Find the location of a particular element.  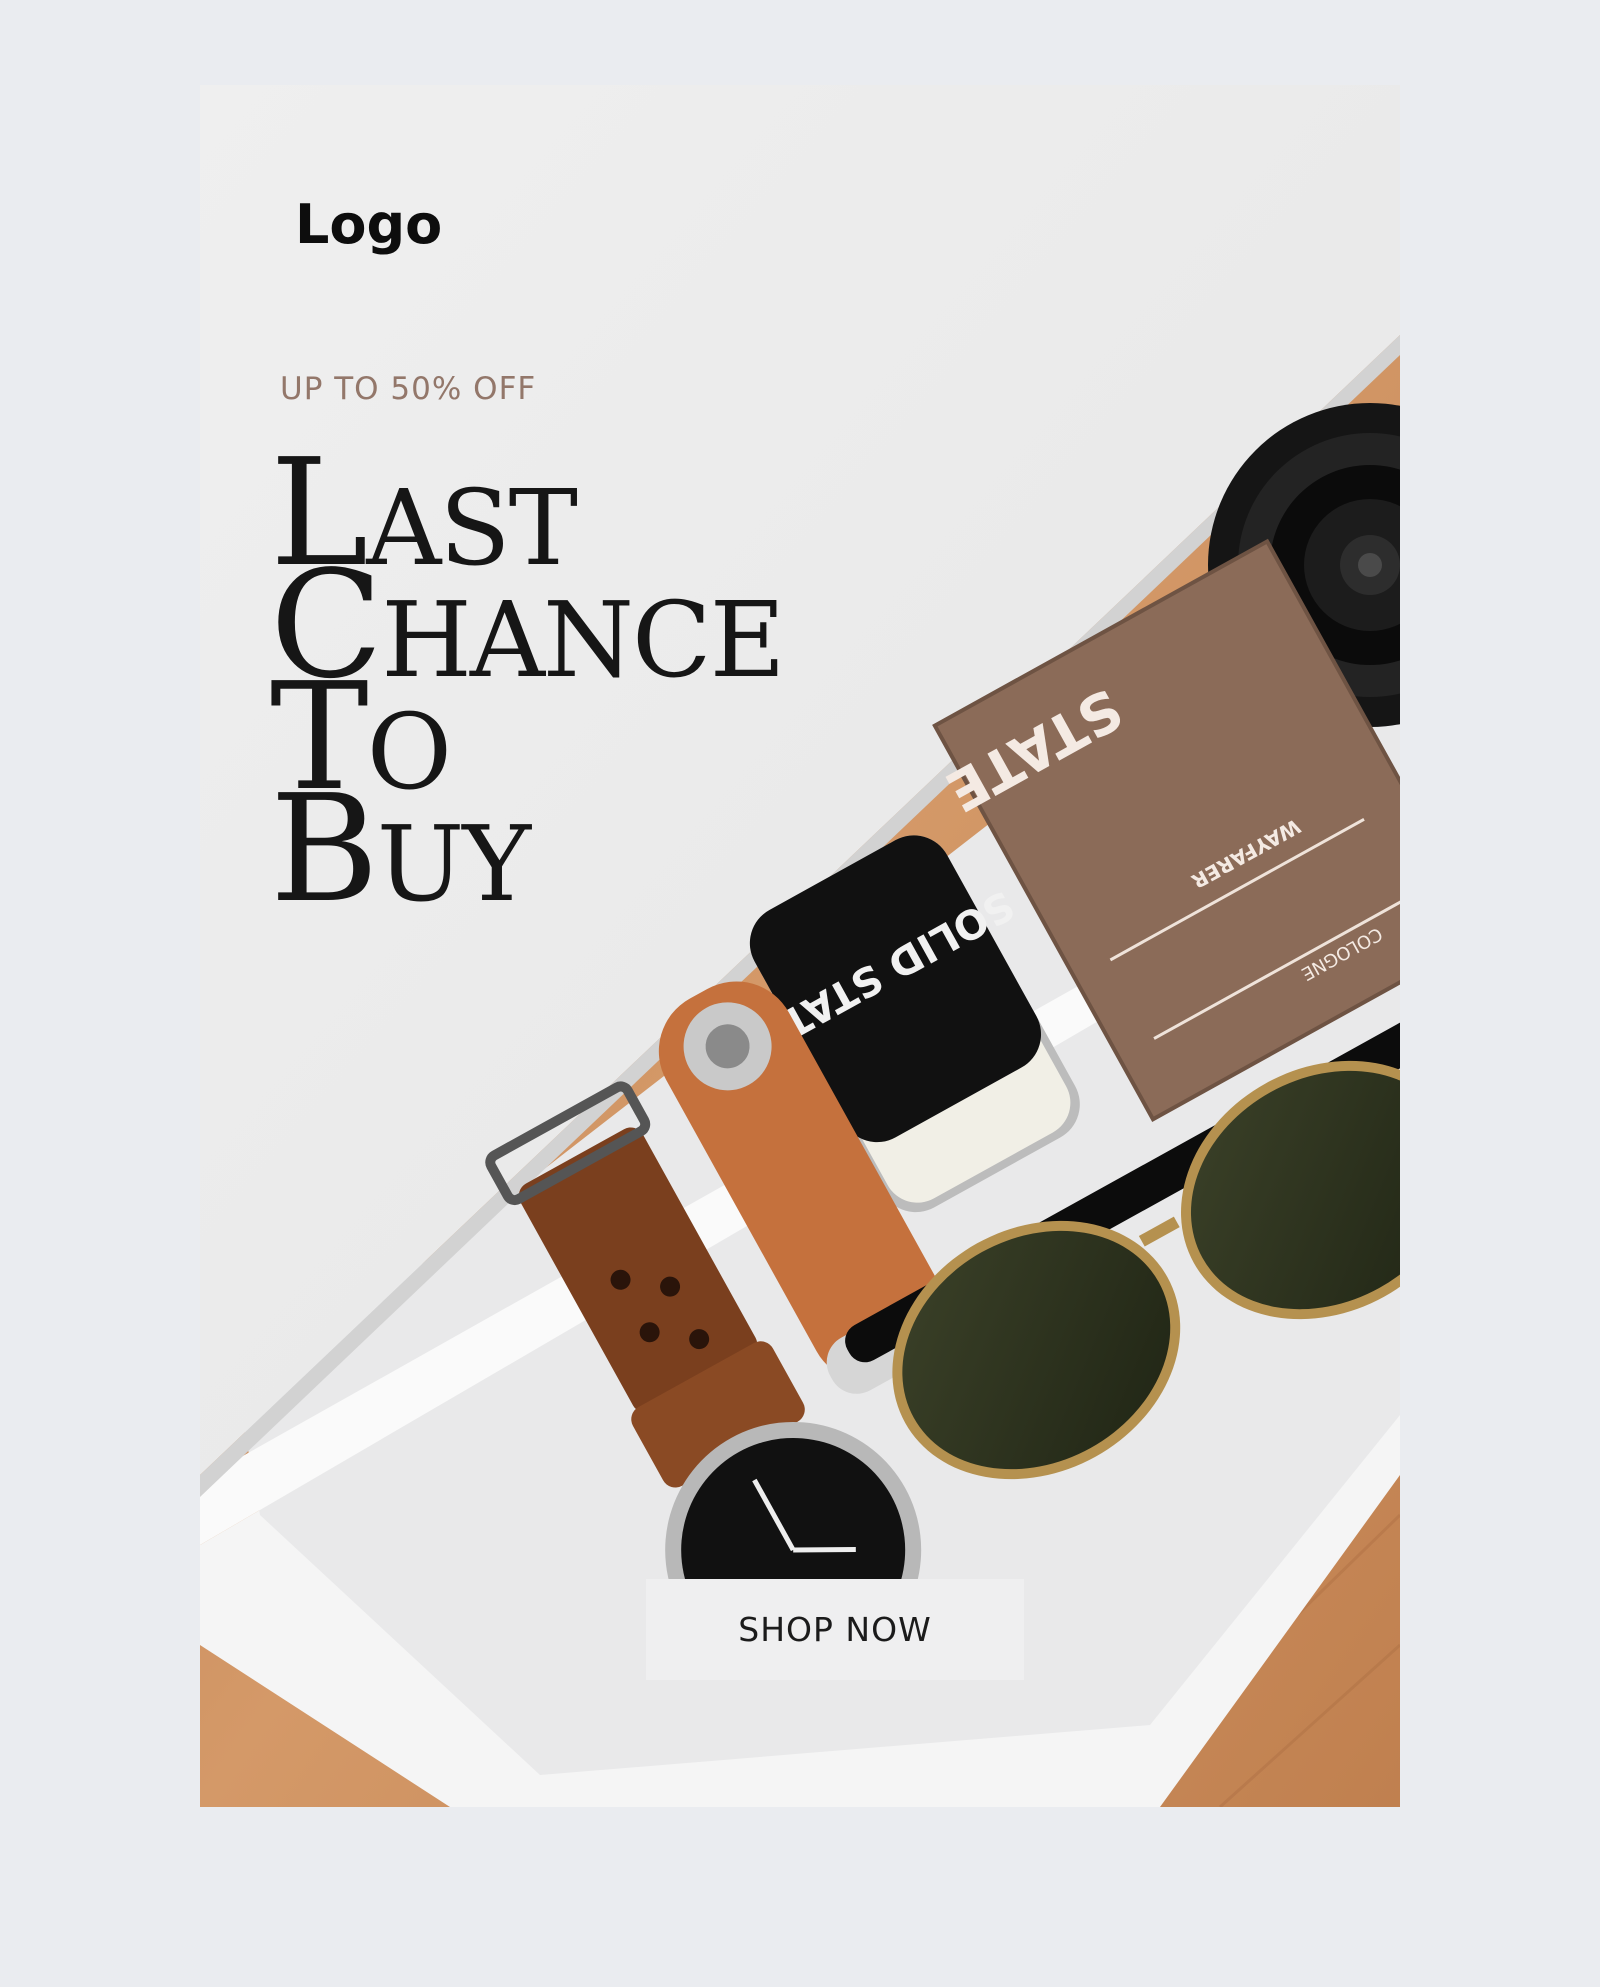

discount-eyebrow: UP TO 50% OFF is located at coordinates (408, 389).